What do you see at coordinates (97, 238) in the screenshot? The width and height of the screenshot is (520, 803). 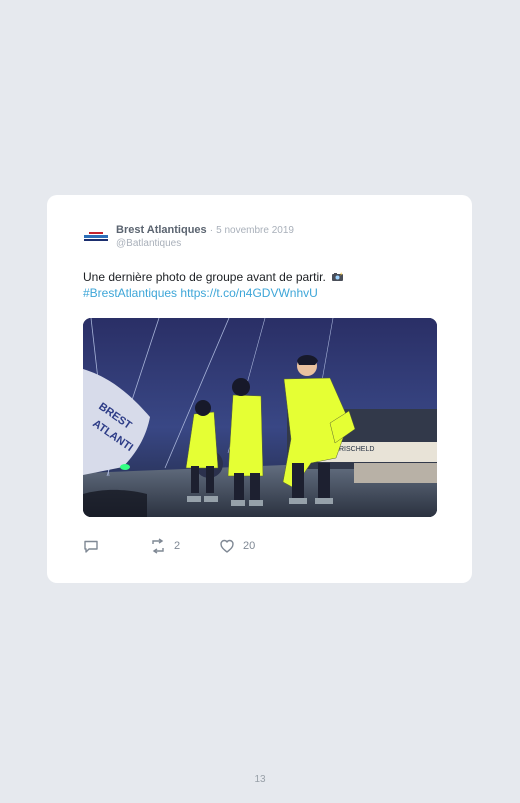 I see `brest-atlantiques-avatar` at bounding box center [97, 238].